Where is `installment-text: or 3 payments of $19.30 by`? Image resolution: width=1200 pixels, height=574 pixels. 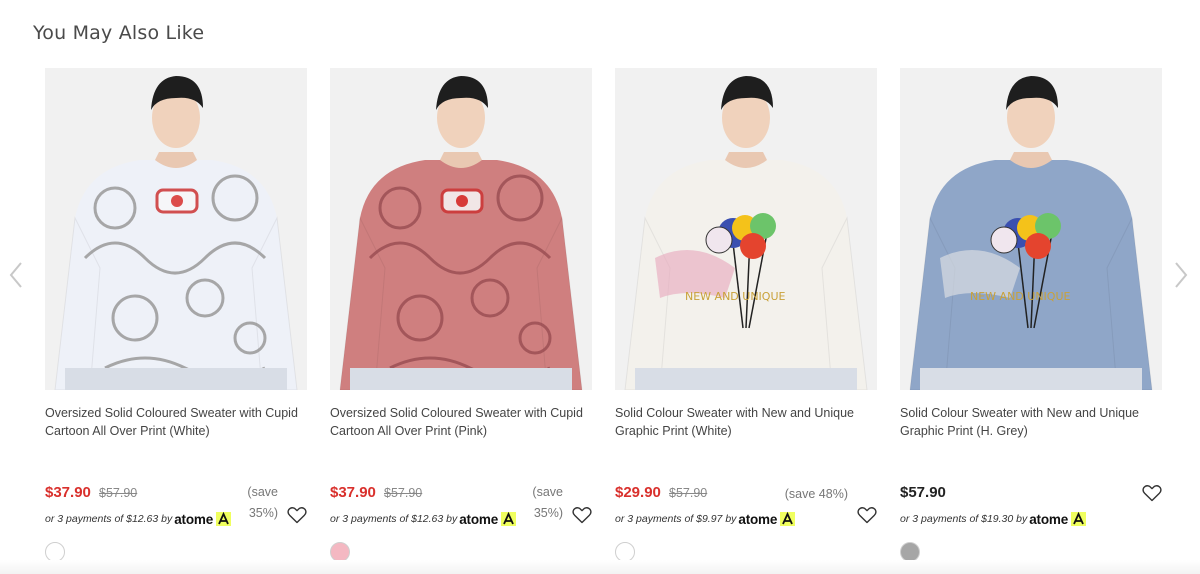 installment-text: or 3 payments of $19.30 by is located at coordinates (964, 519).